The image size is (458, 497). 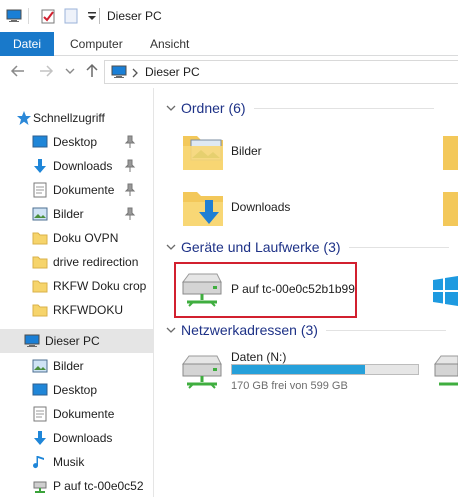 What do you see at coordinates (135, 73) in the screenshot?
I see `chevron-right-icon` at bounding box center [135, 73].